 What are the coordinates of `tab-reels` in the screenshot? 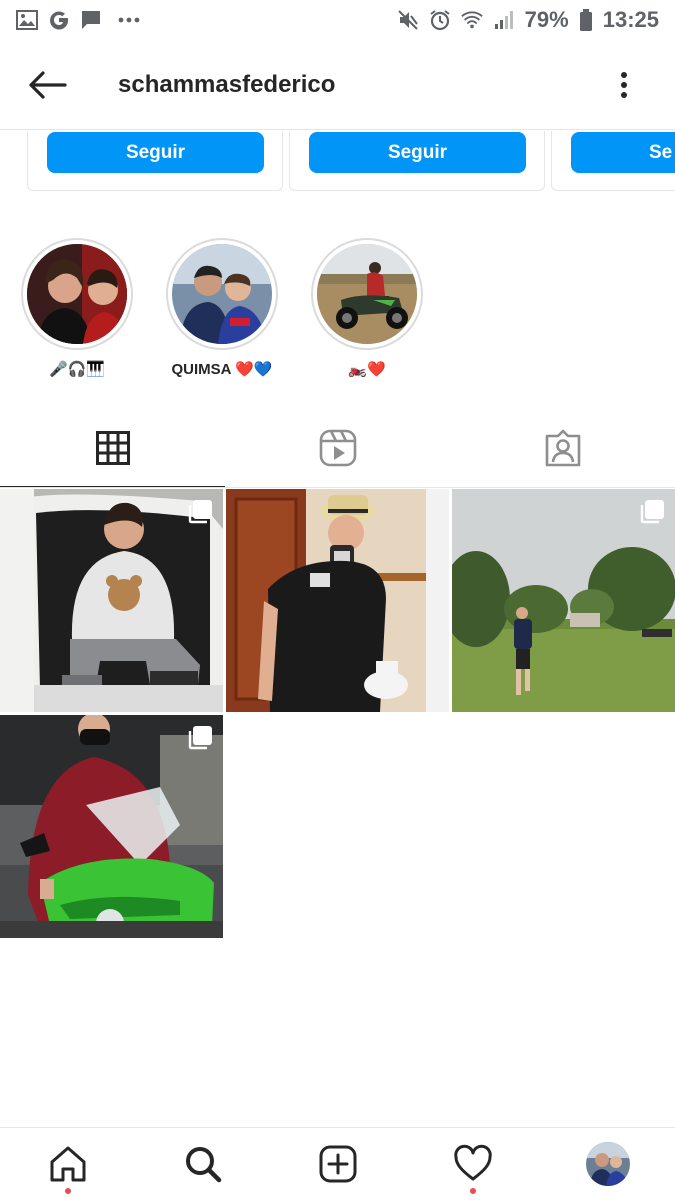 It's located at (337, 448).